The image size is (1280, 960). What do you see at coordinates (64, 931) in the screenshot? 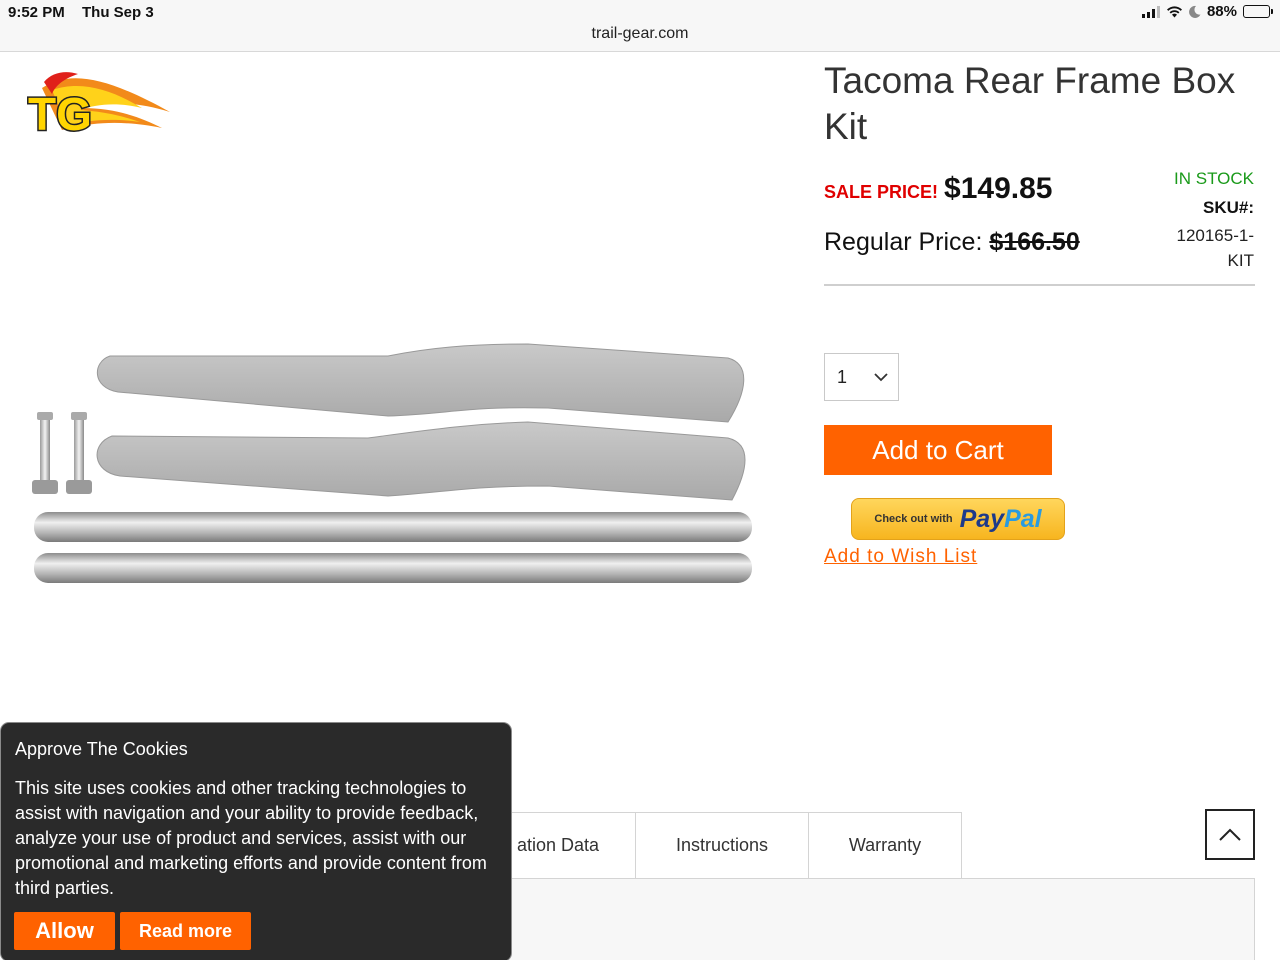
I see `allow-cookies-button: Allow` at bounding box center [64, 931].